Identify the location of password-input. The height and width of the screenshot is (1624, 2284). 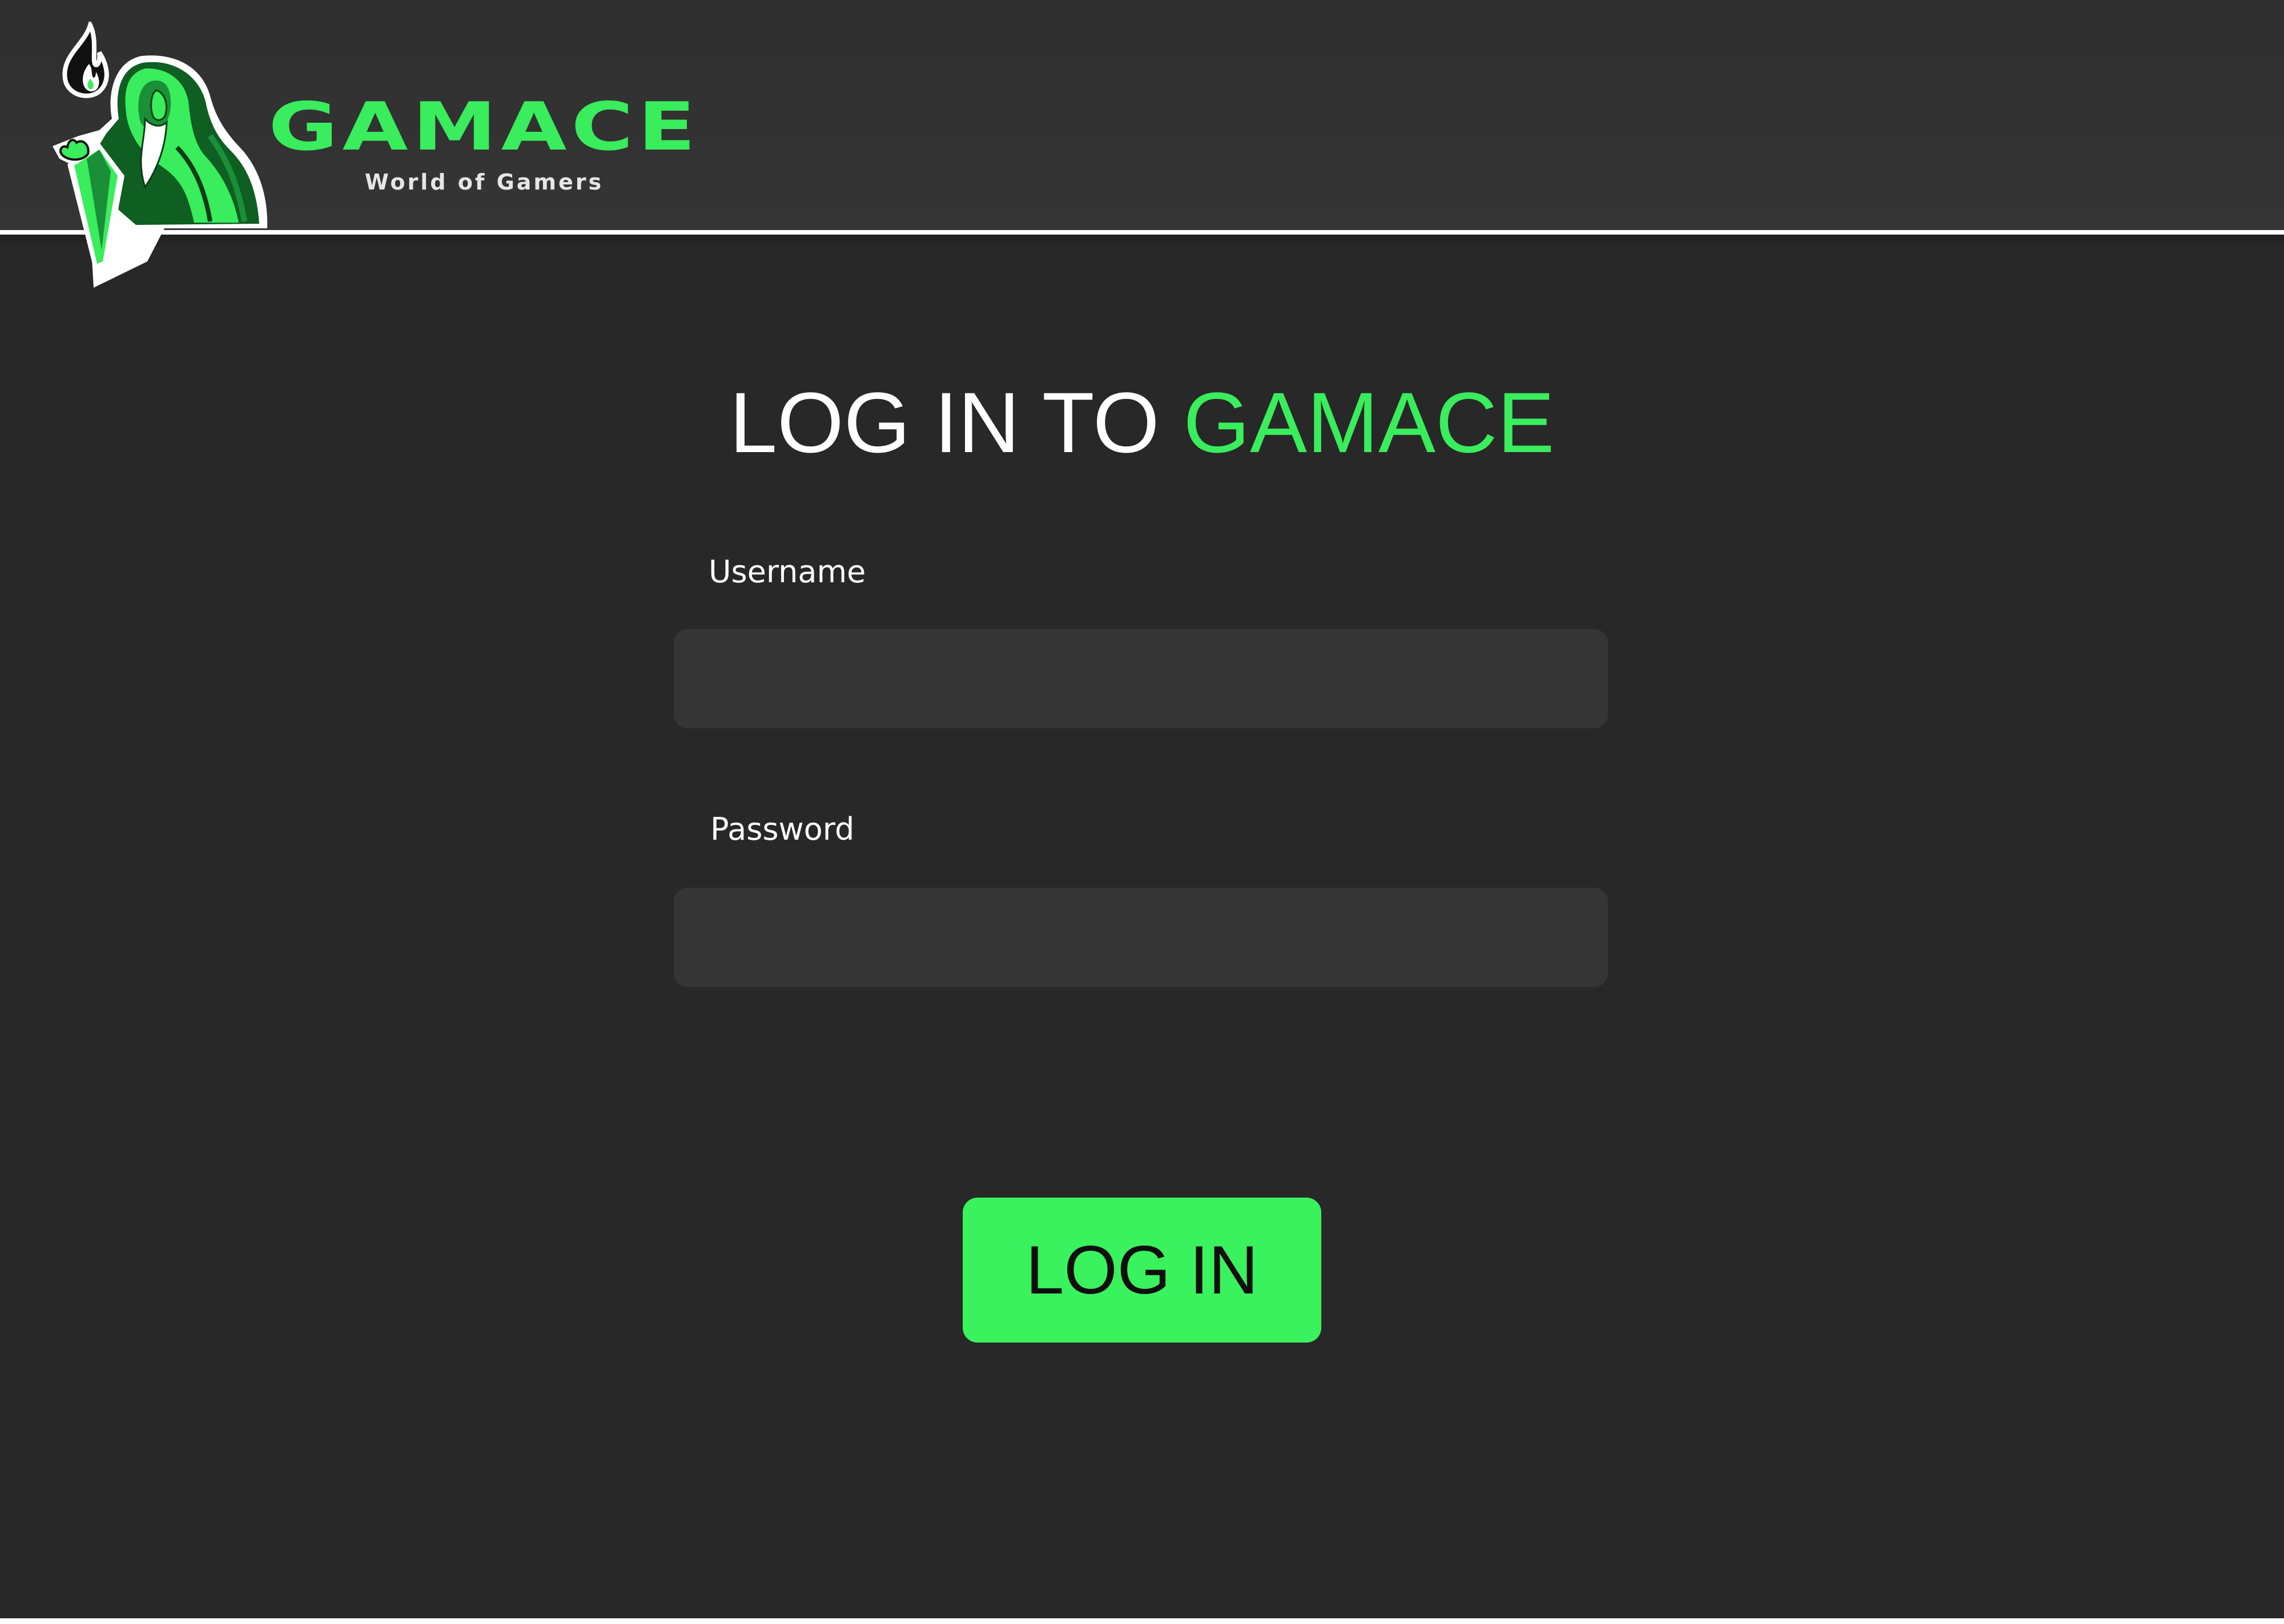
(1141, 938).